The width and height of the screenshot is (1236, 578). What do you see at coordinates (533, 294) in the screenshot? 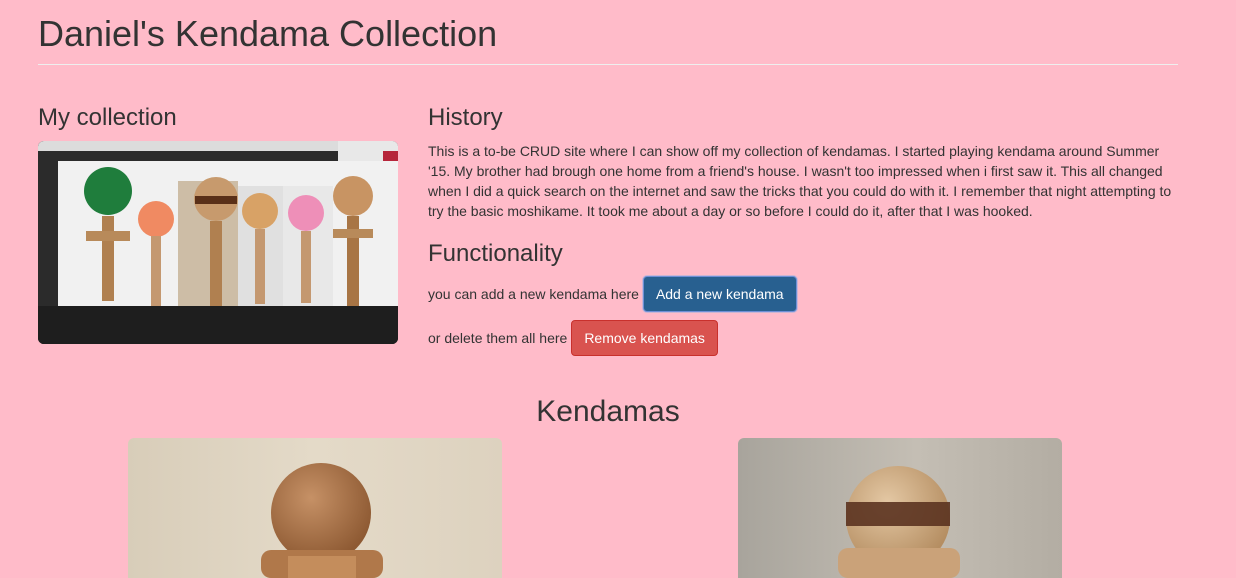
I see `add-kendama-label: you can add a new kendama here` at bounding box center [533, 294].